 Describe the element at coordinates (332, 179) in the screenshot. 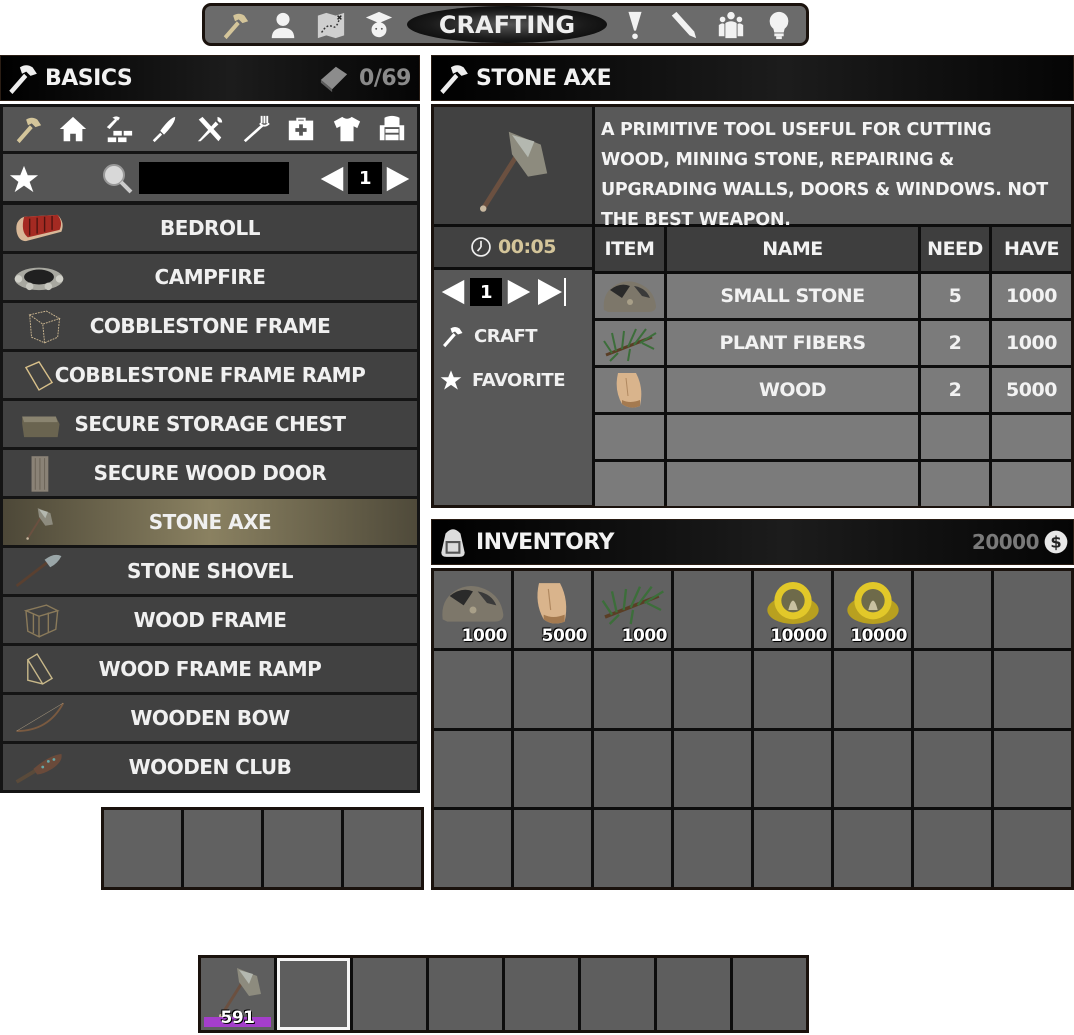

I see `prev-page-icon` at that location.